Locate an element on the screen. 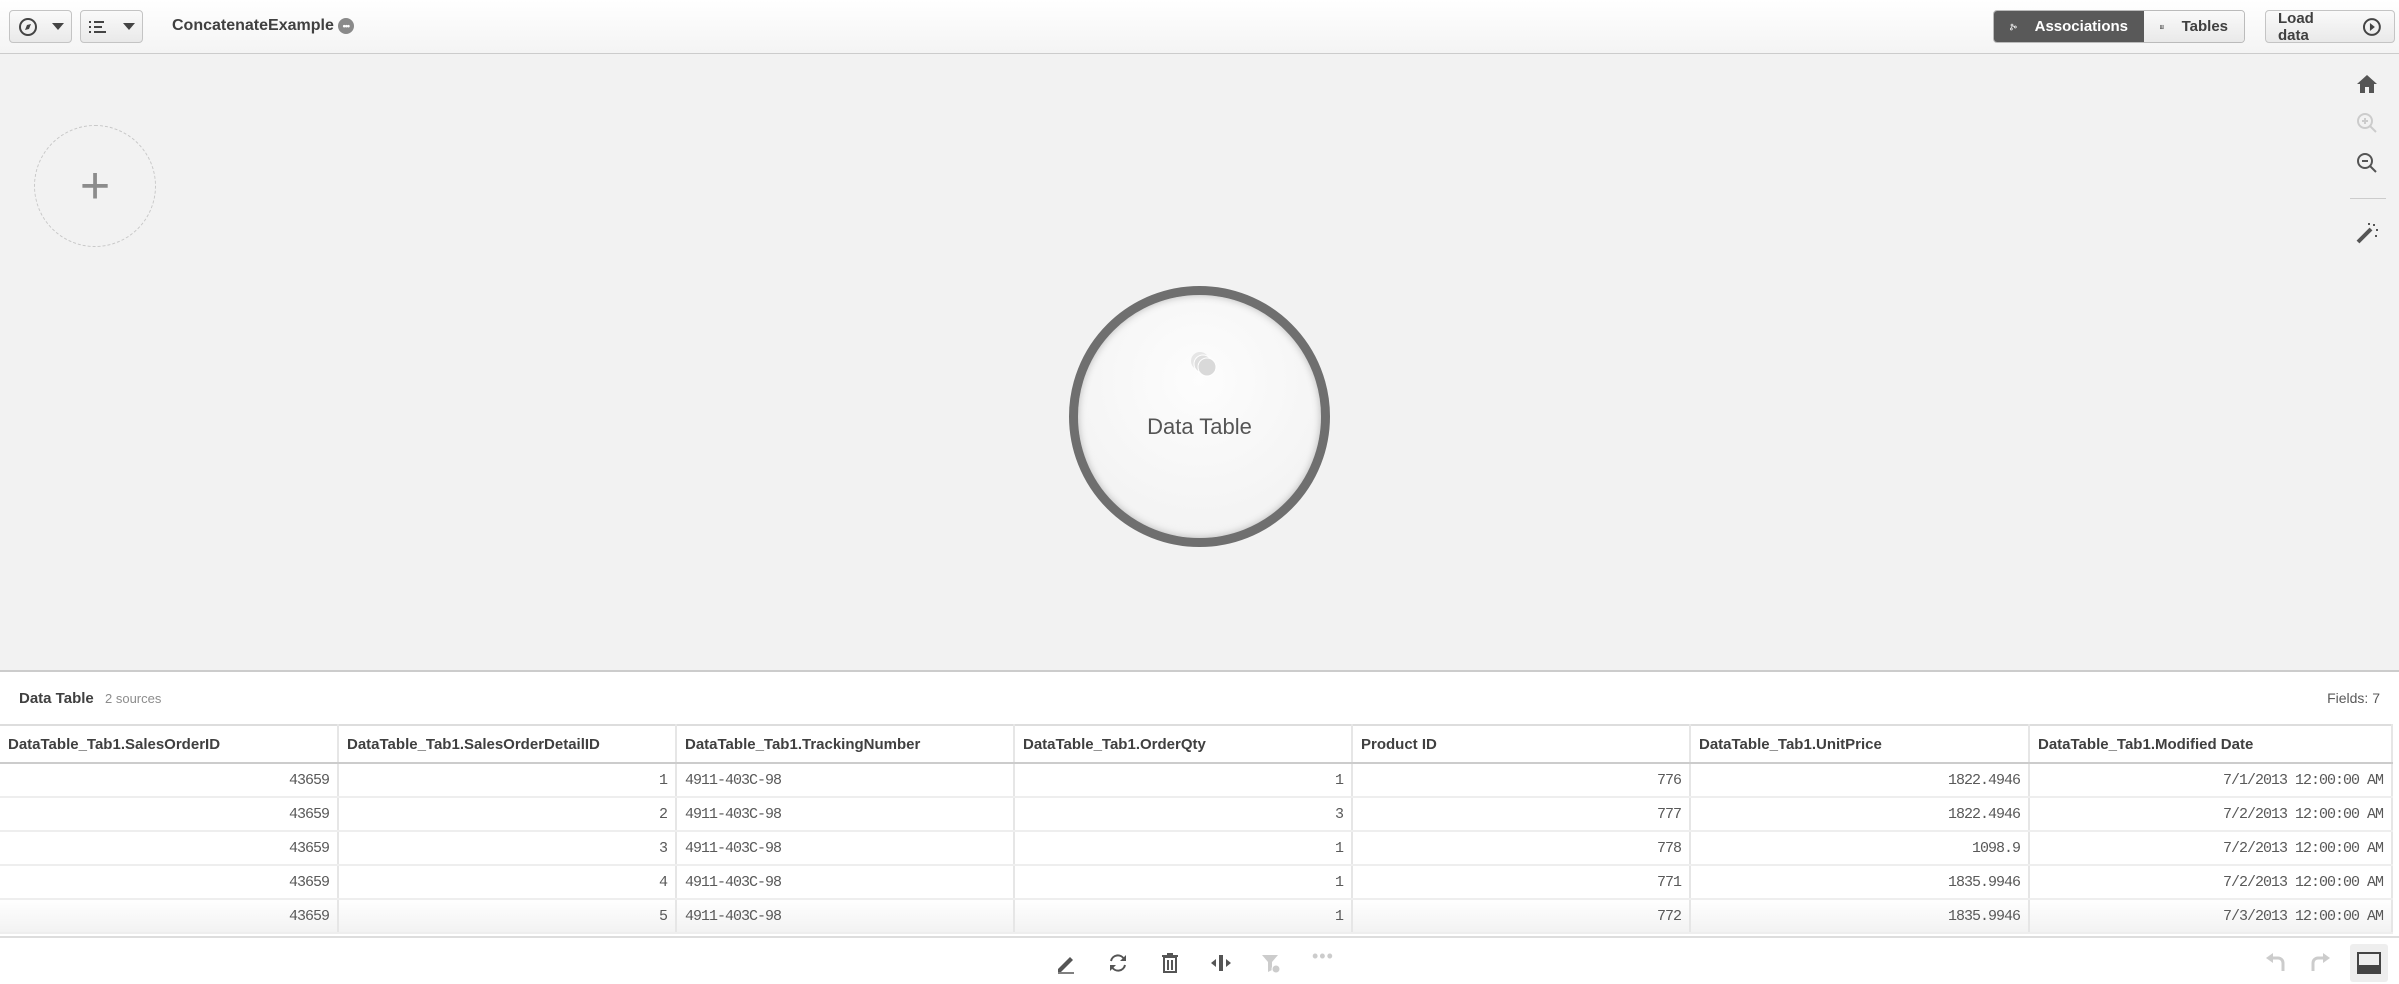 This screenshot has width=2399, height=984. filter-clear-icon is located at coordinates (1271, 963).